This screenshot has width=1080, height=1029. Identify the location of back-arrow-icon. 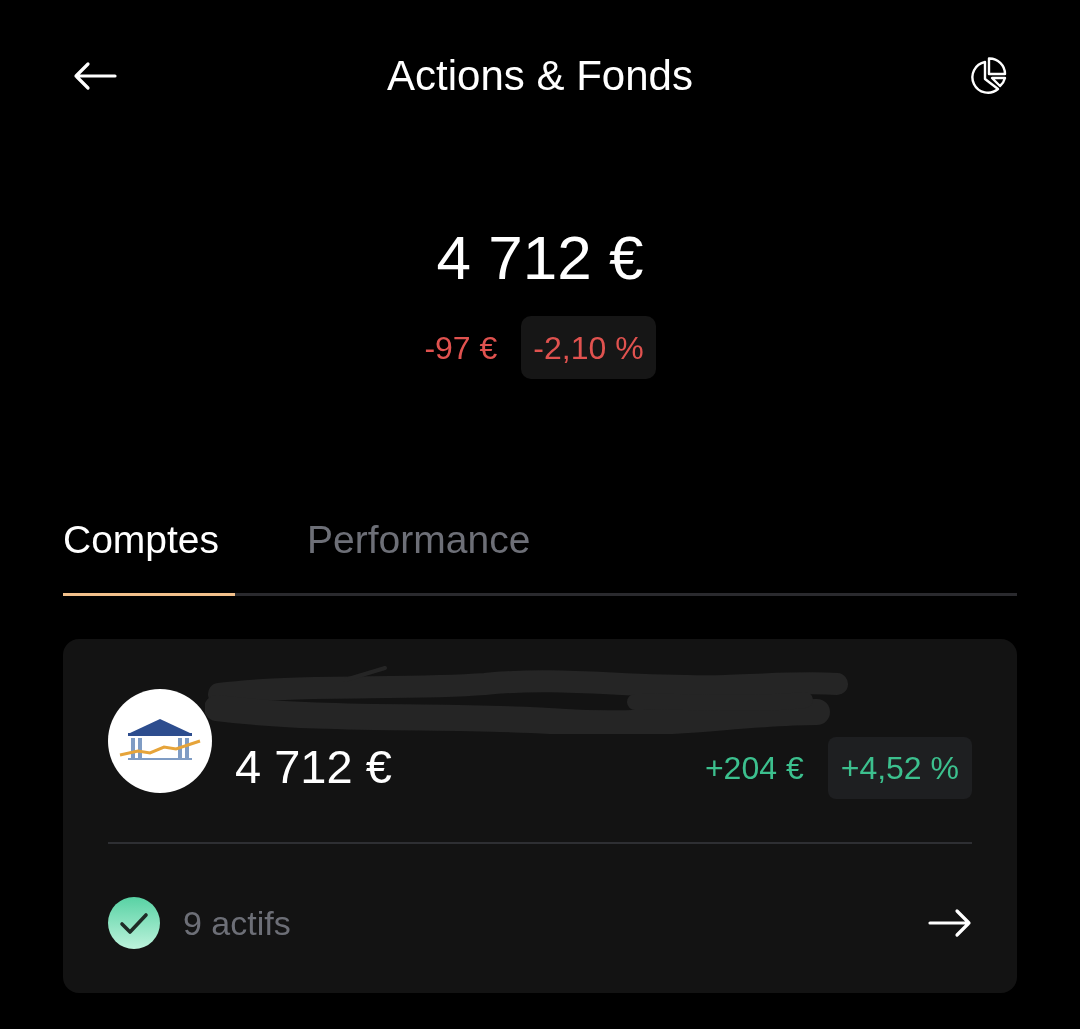
(95, 76).